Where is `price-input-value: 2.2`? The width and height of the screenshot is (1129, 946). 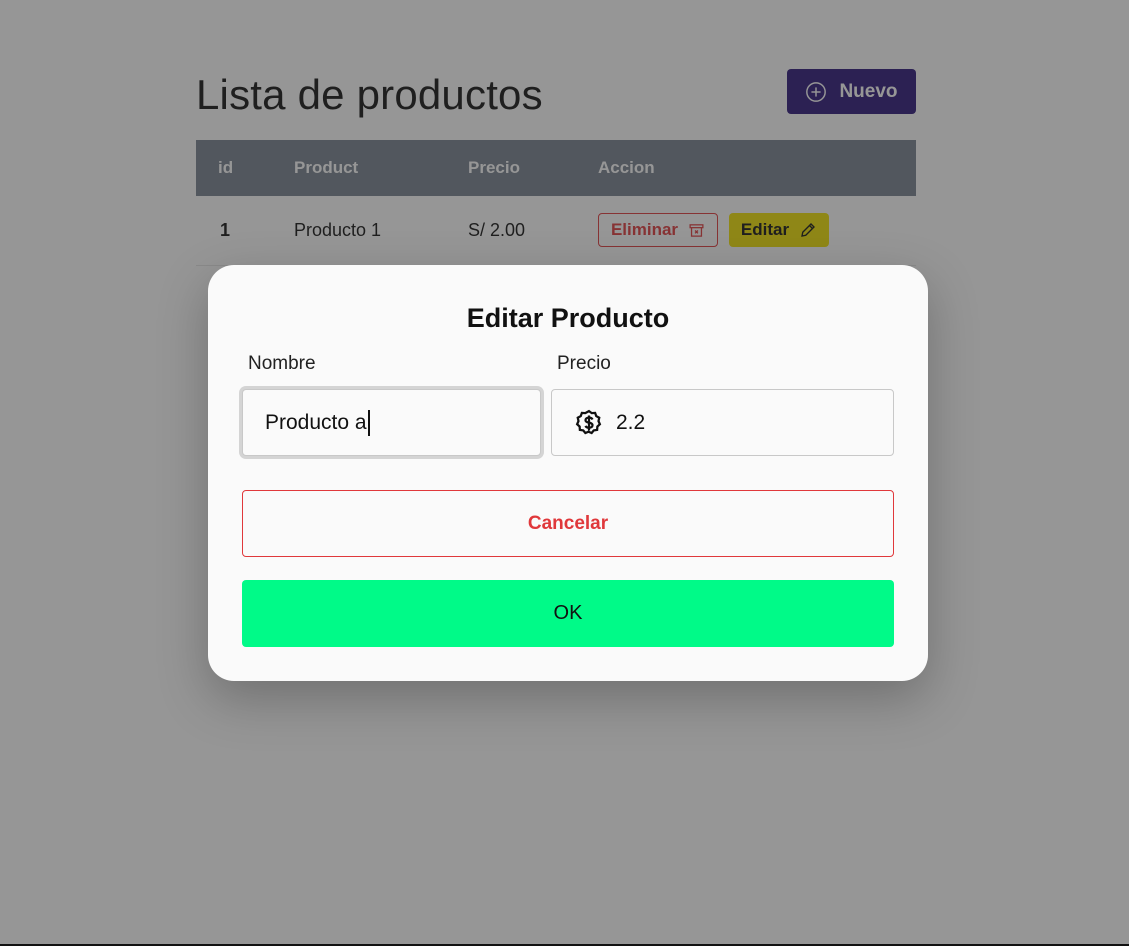 price-input-value: 2.2 is located at coordinates (631, 422).